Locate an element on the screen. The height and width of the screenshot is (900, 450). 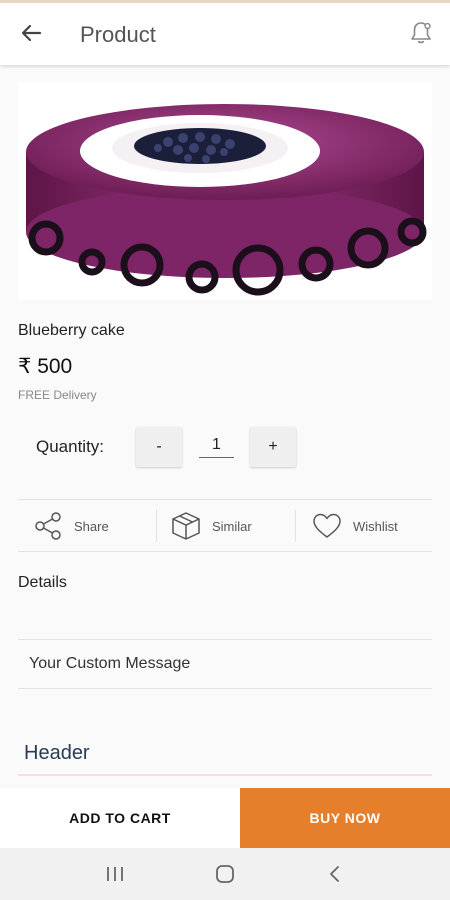
similar-label: Similar is located at coordinates (232, 526).